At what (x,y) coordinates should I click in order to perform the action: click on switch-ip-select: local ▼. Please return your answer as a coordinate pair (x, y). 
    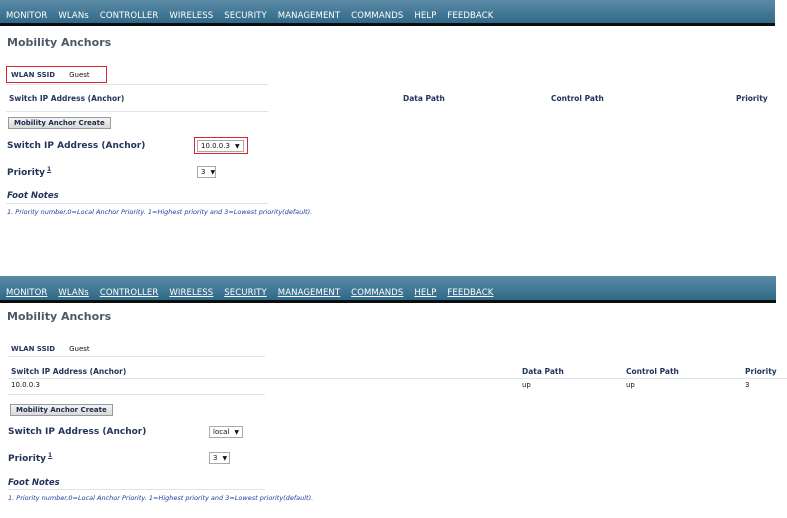
    Looking at the image, I should click on (226, 432).